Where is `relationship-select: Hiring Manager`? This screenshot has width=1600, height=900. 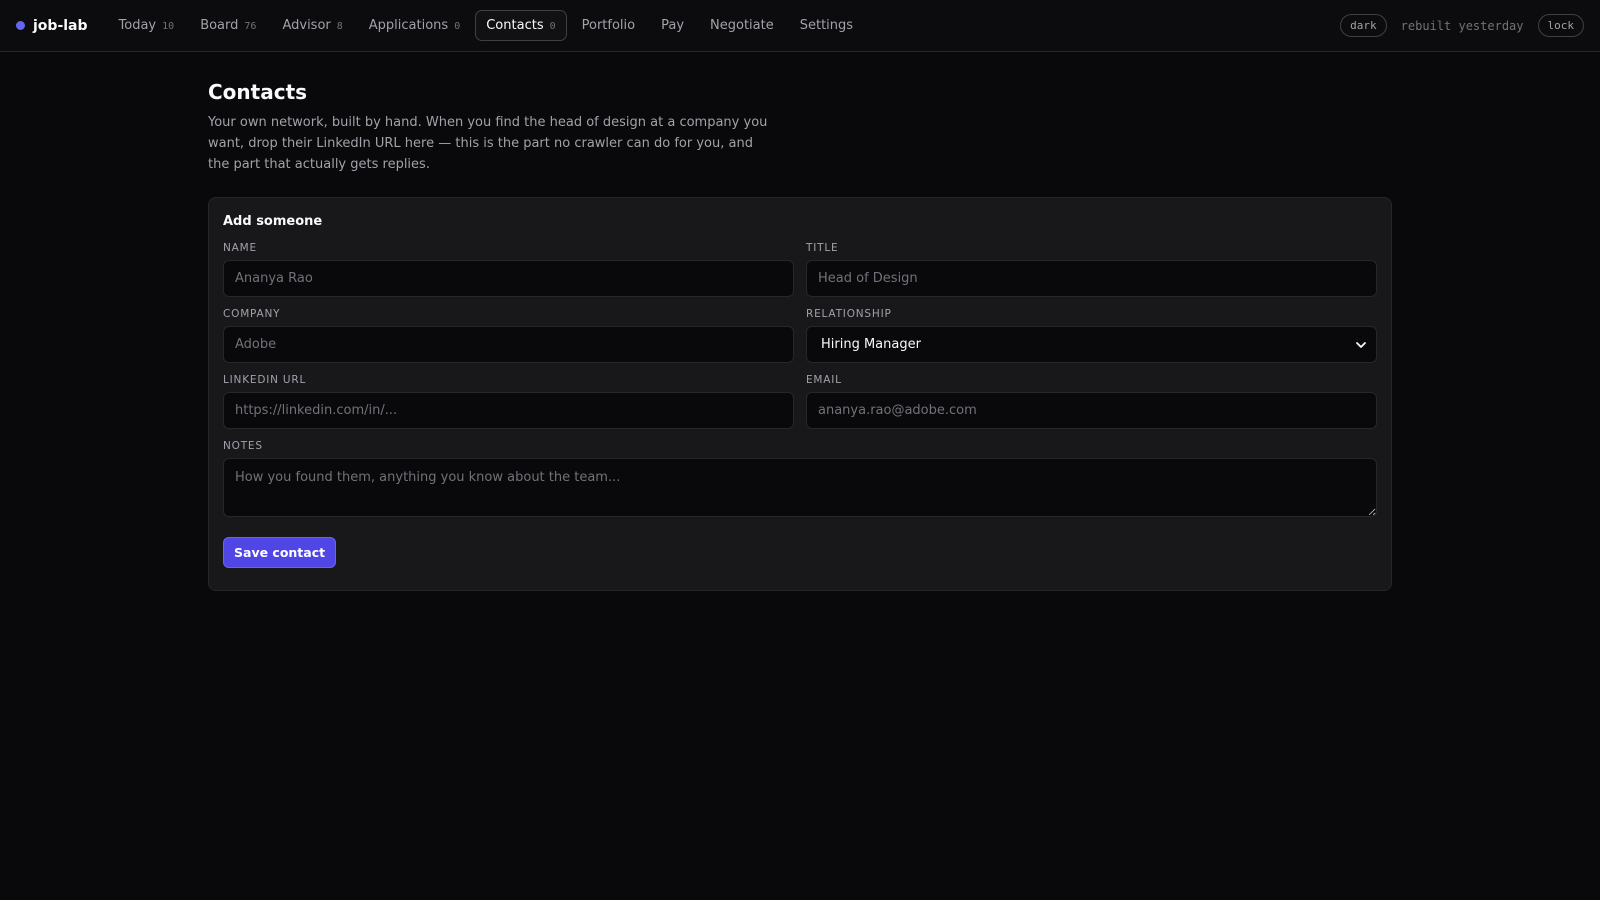 relationship-select: Hiring Manager is located at coordinates (1091, 344).